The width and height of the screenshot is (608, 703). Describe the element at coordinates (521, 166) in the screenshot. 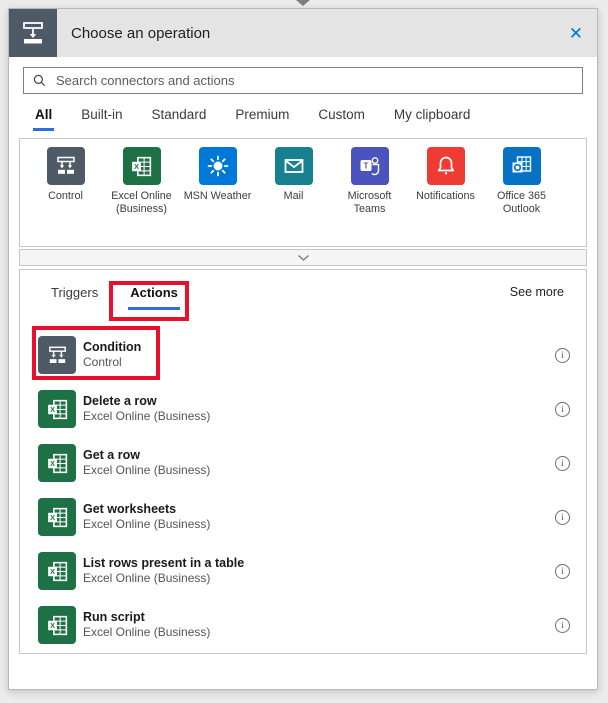

I see `outlook-icon` at that location.